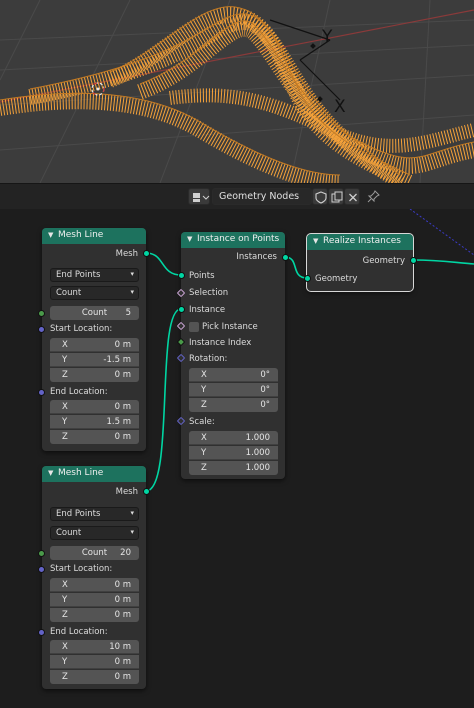 The height and width of the screenshot is (708, 474). What do you see at coordinates (202, 276) in the screenshot?
I see `points-input-label: Points` at bounding box center [202, 276].